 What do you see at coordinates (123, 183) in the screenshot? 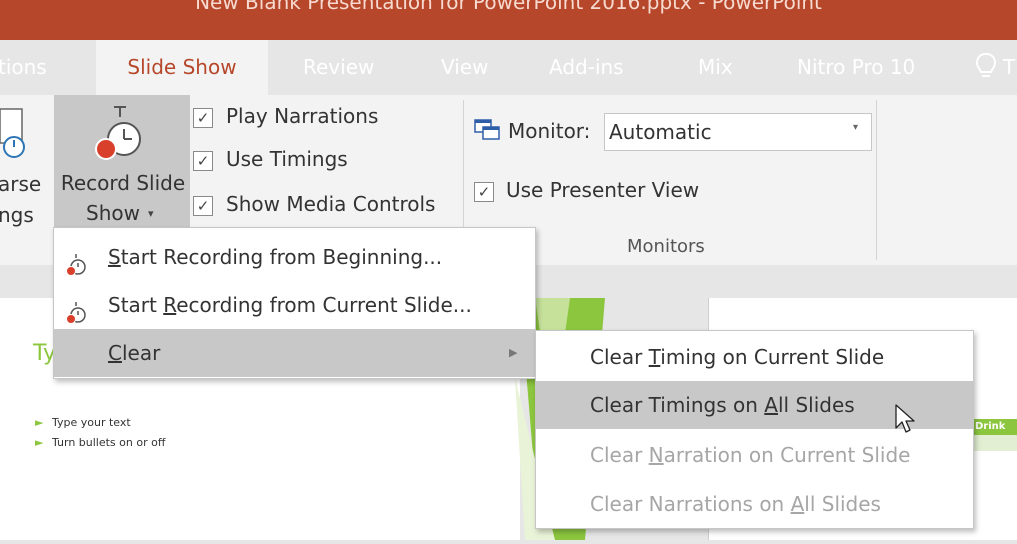
I see `record-label-1: Record Slide` at bounding box center [123, 183].